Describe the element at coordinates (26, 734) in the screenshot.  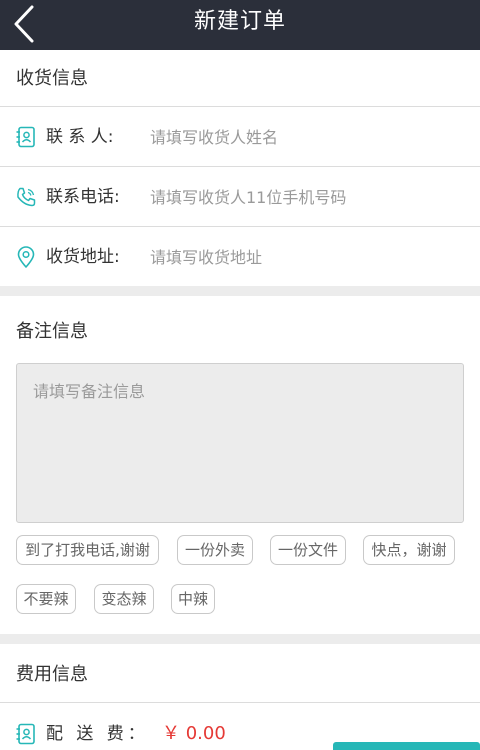
I see `fee-card-icon` at that location.